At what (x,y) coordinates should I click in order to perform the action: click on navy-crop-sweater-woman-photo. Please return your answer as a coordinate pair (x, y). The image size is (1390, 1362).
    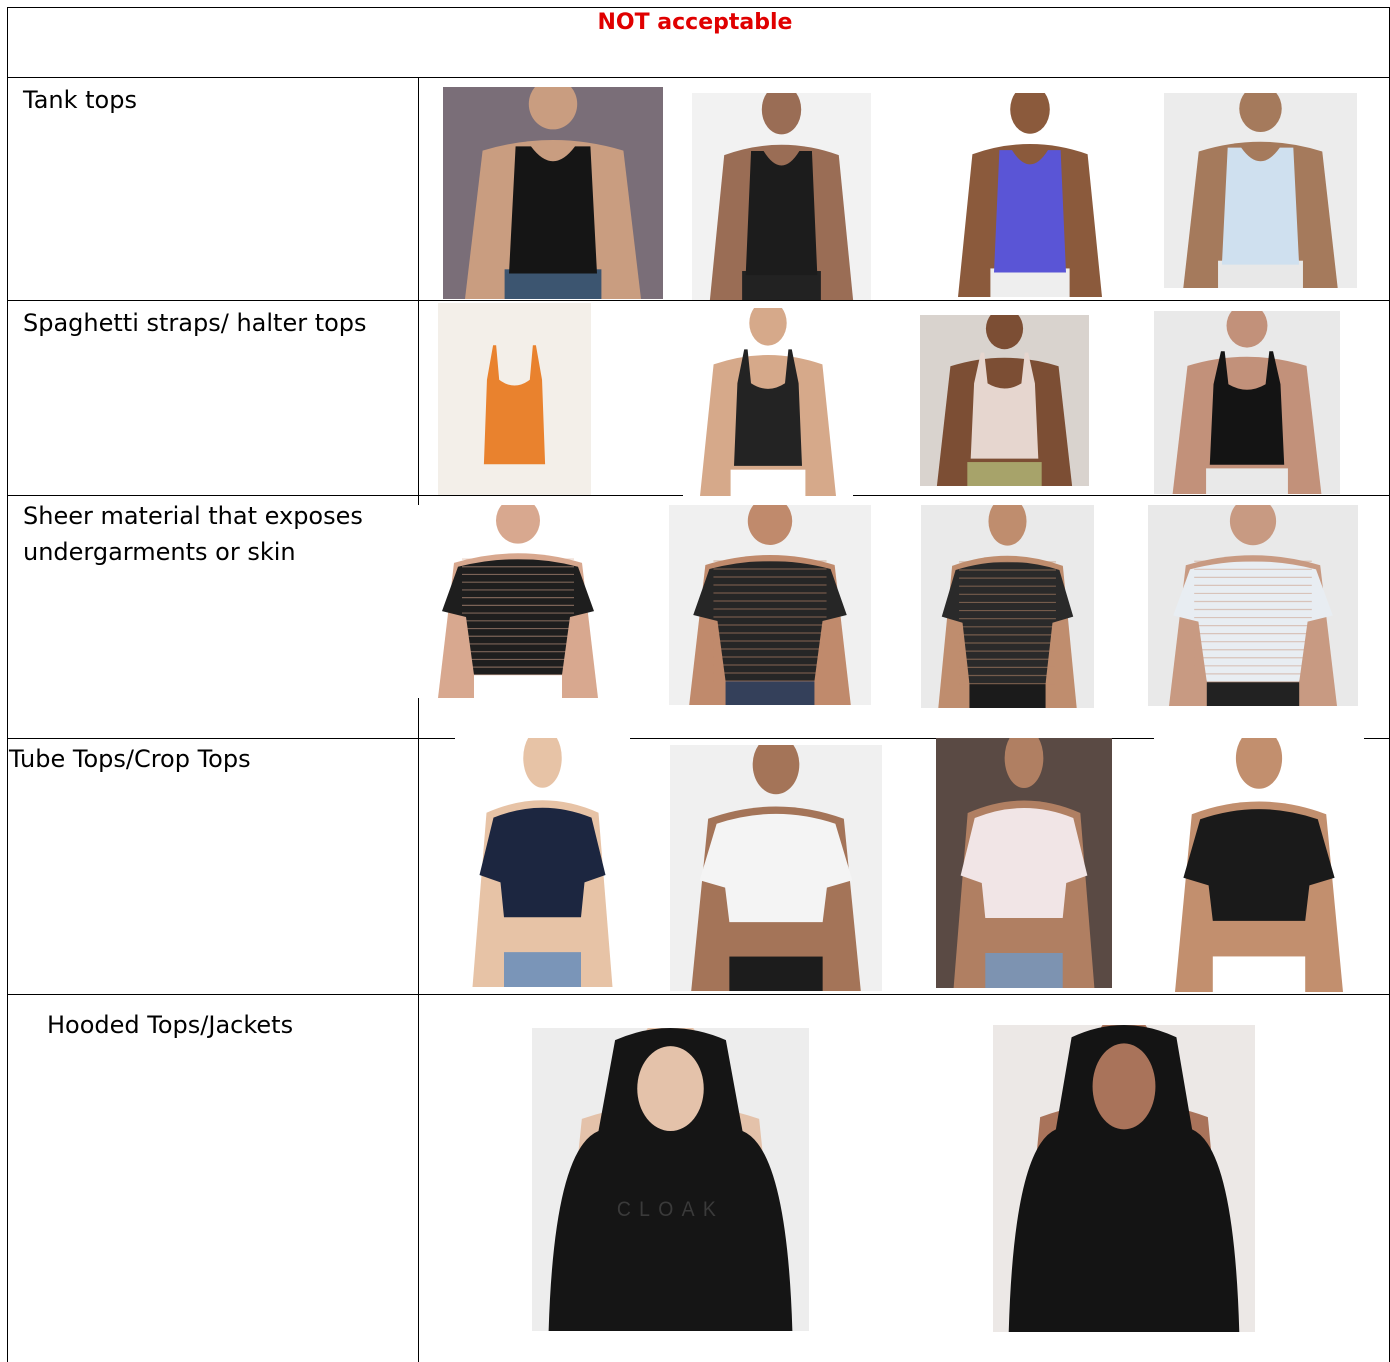
    Looking at the image, I should click on (542, 862).